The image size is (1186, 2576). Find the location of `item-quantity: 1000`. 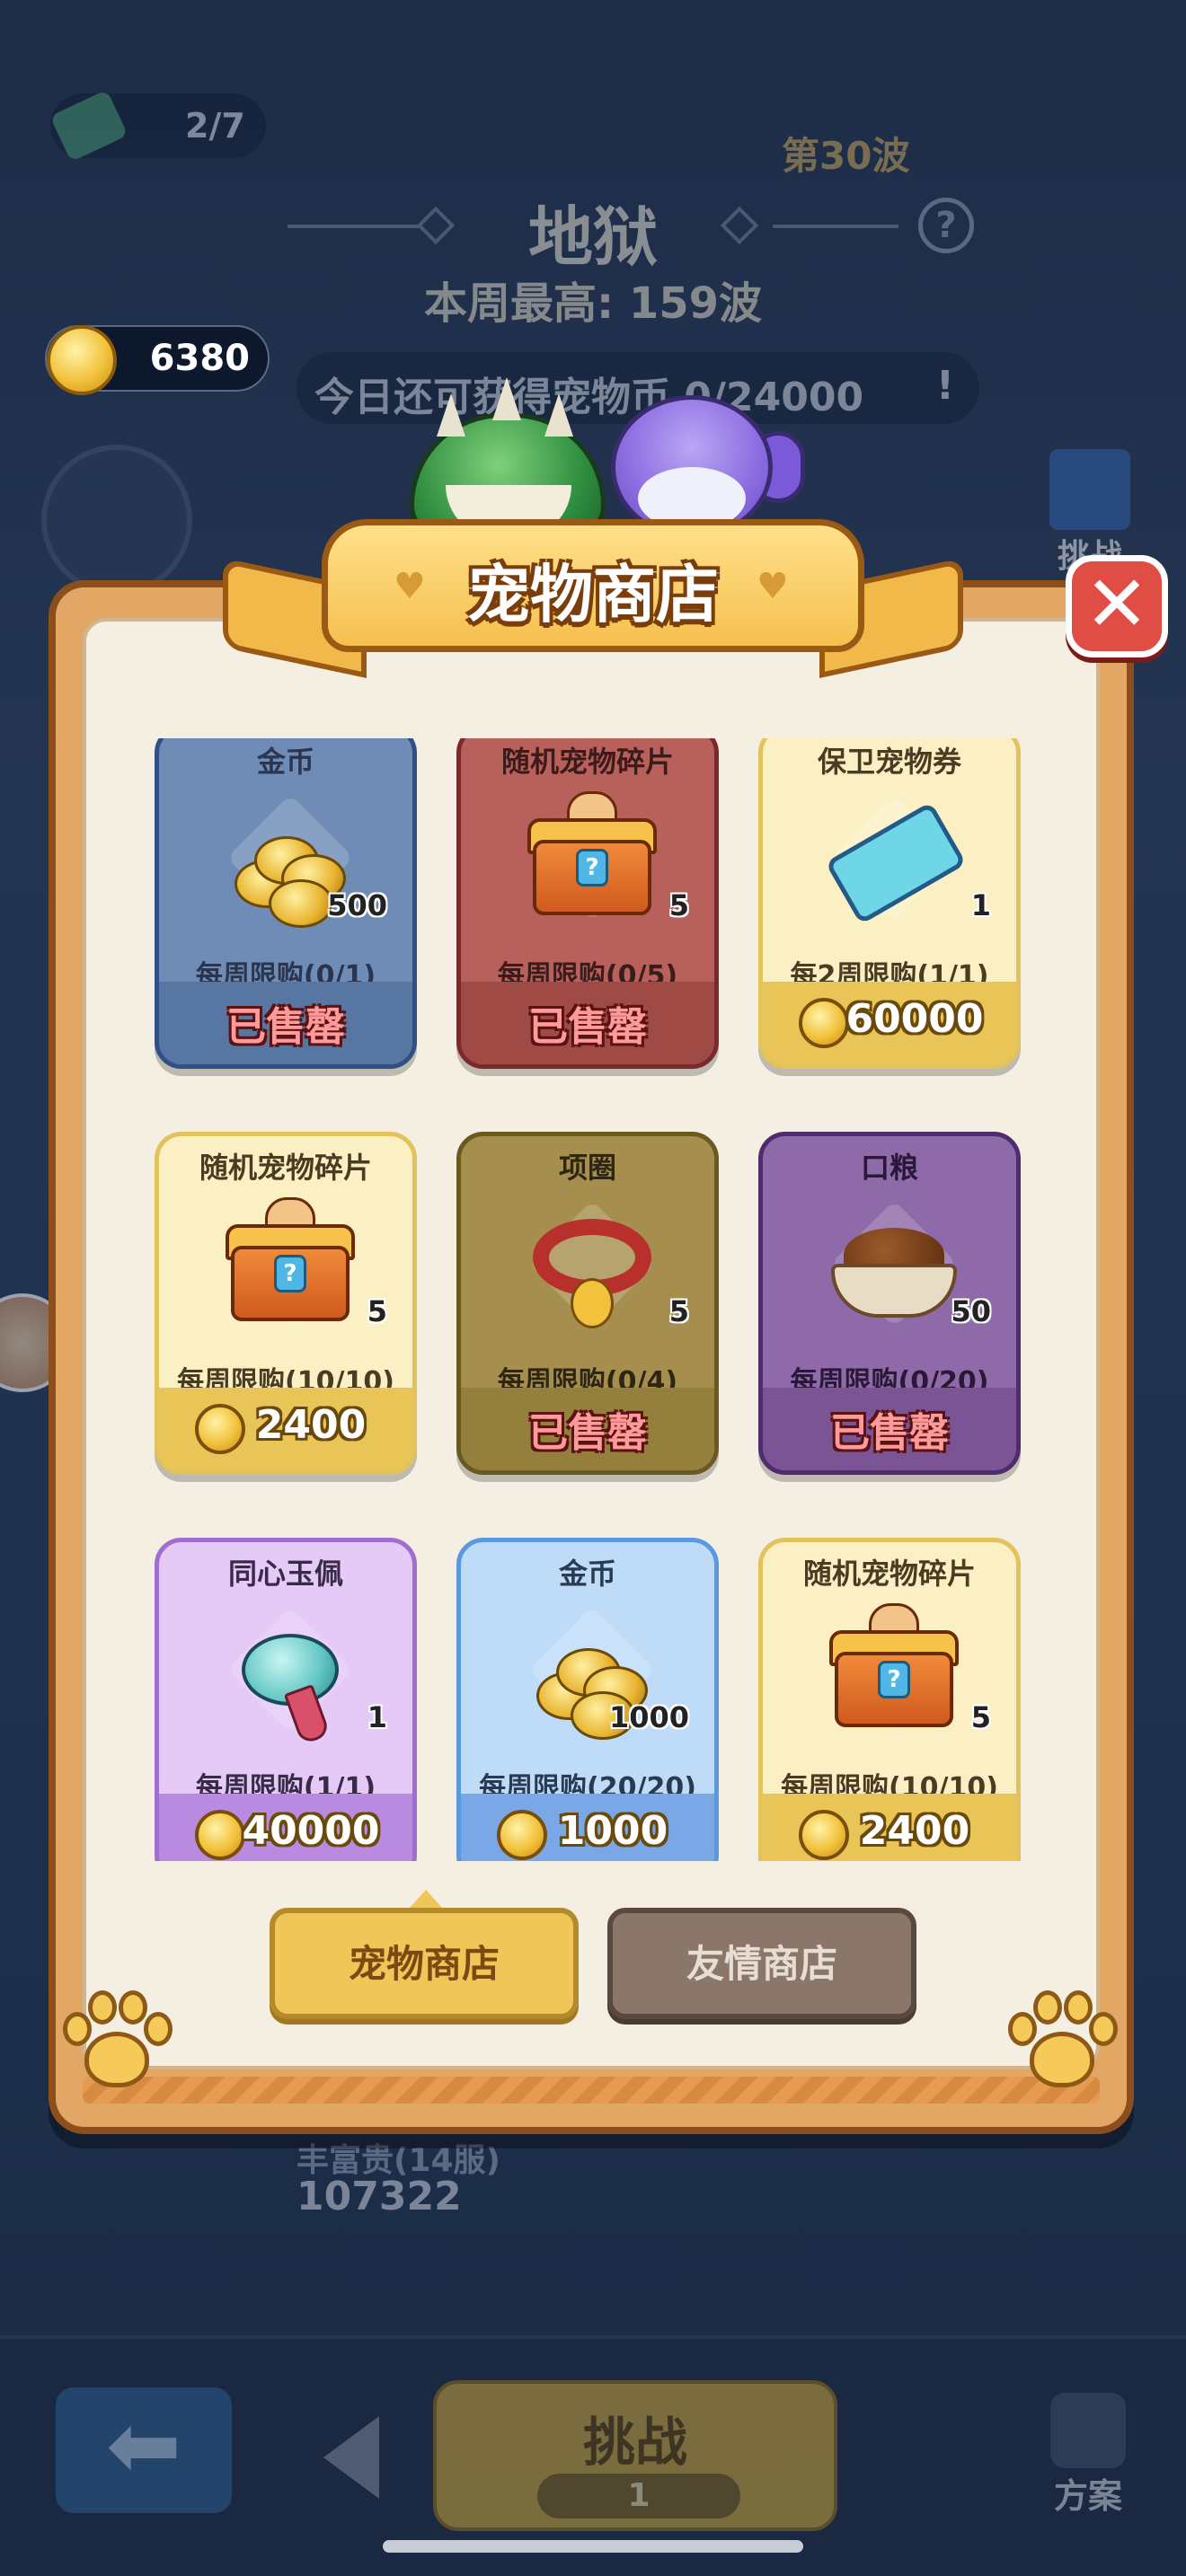

item-quantity: 1000 is located at coordinates (648, 1717).